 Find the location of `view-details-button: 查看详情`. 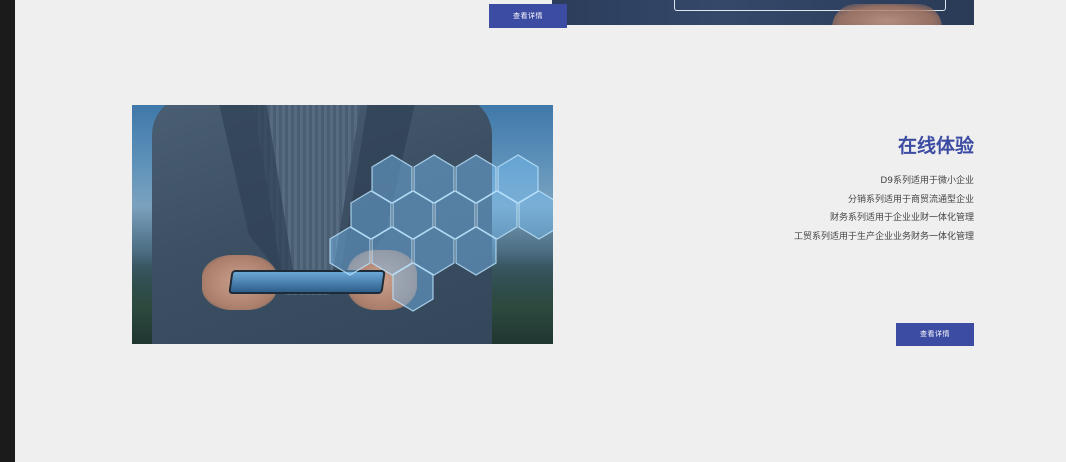

view-details-button: 查看详情 is located at coordinates (935, 334).